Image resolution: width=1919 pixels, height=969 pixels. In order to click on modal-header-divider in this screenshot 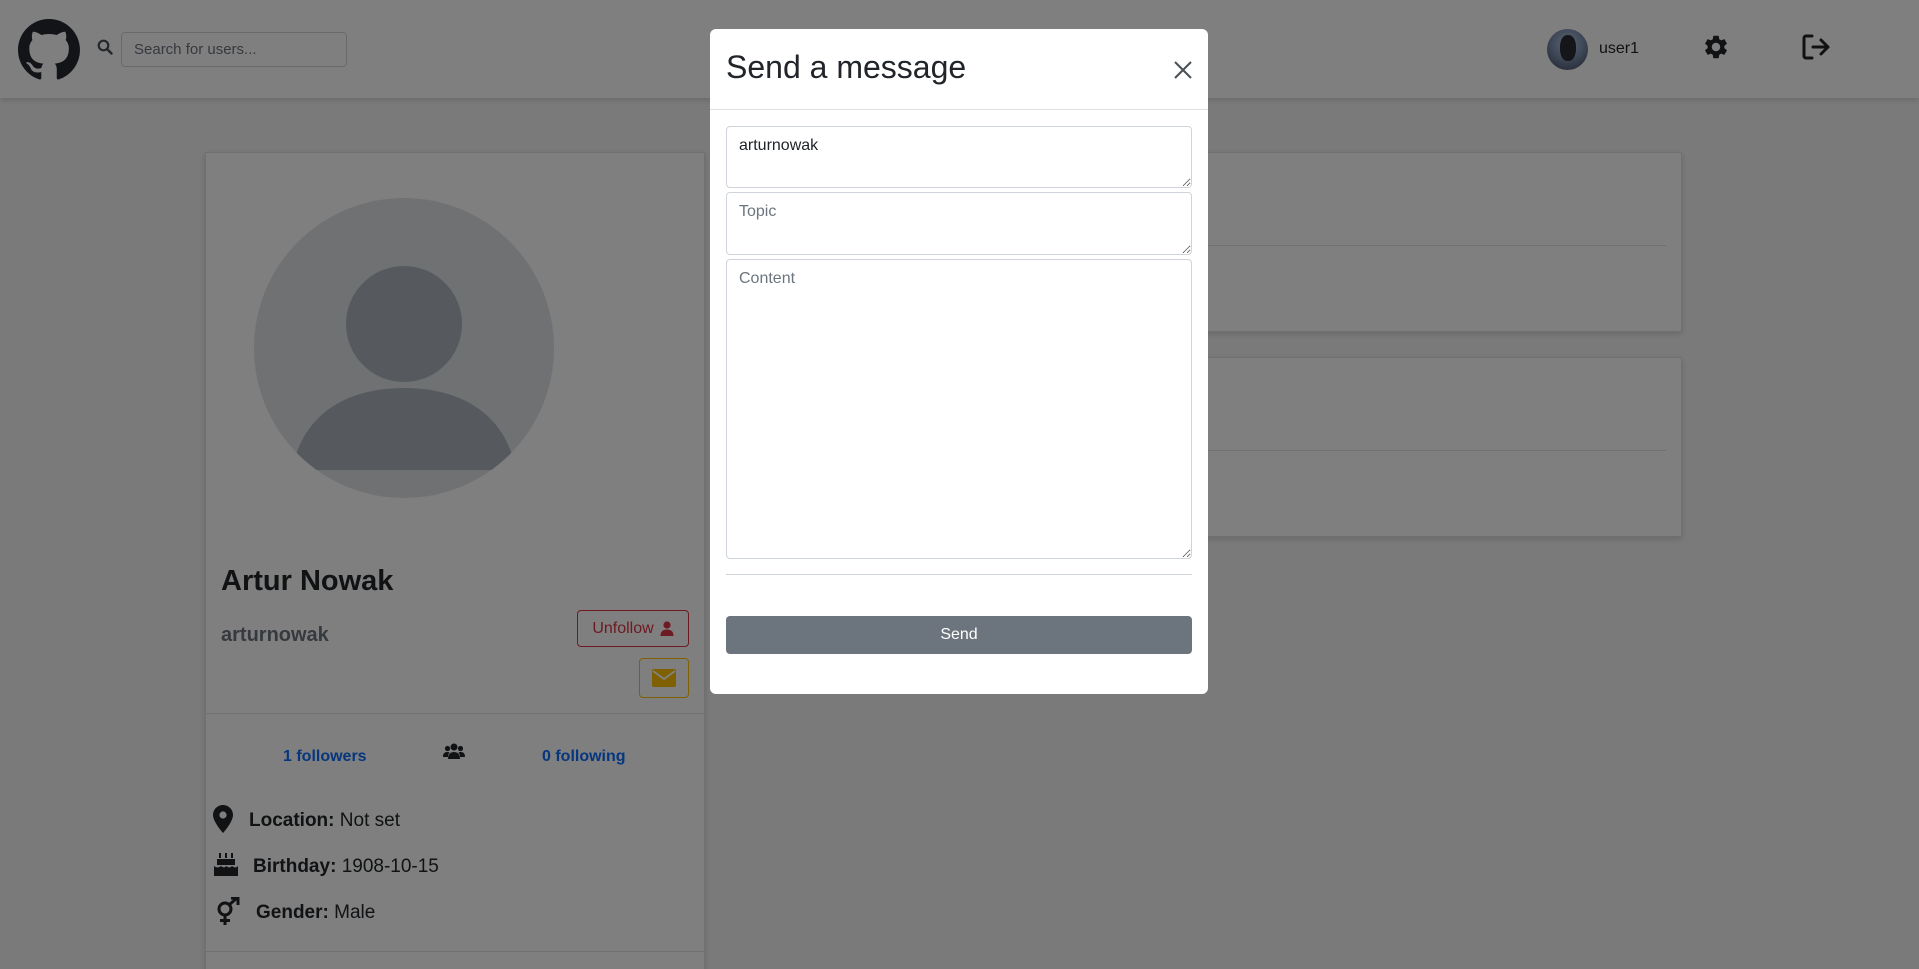, I will do `click(959, 109)`.